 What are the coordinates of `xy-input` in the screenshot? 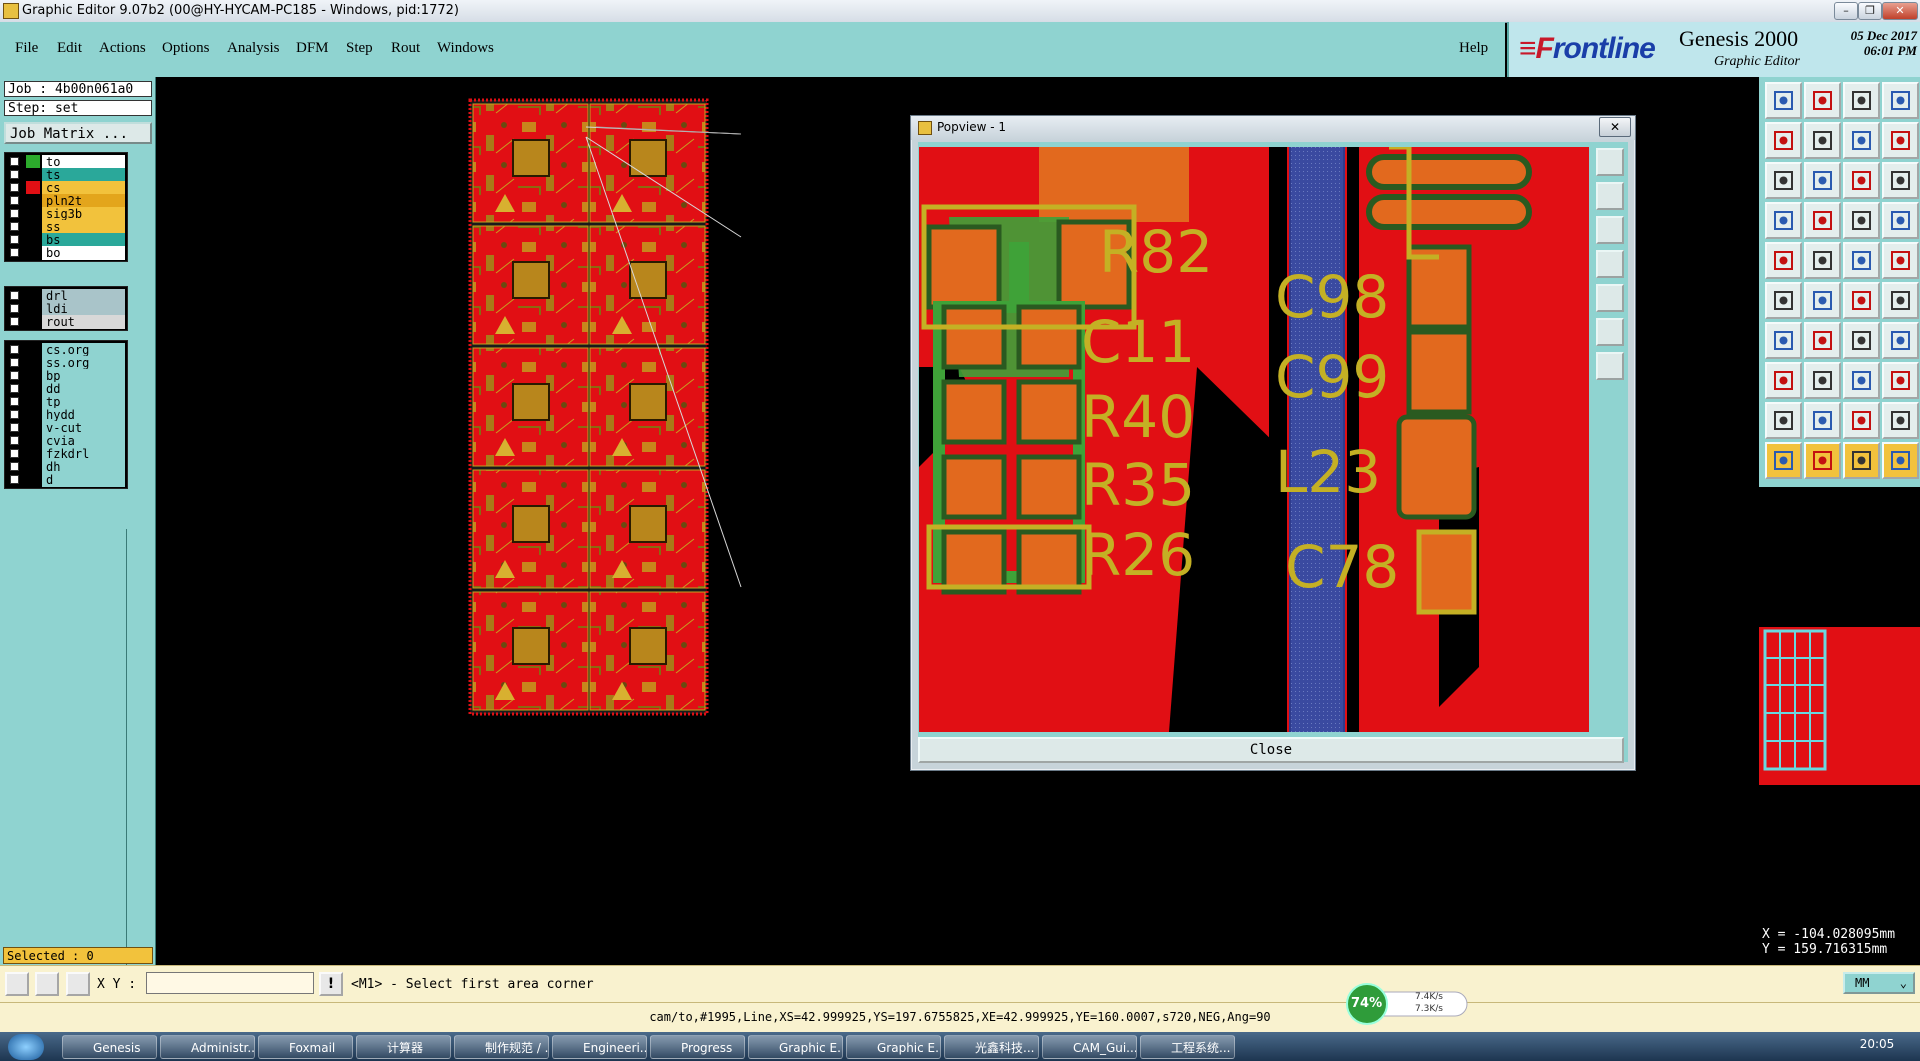 It's located at (230, 983).